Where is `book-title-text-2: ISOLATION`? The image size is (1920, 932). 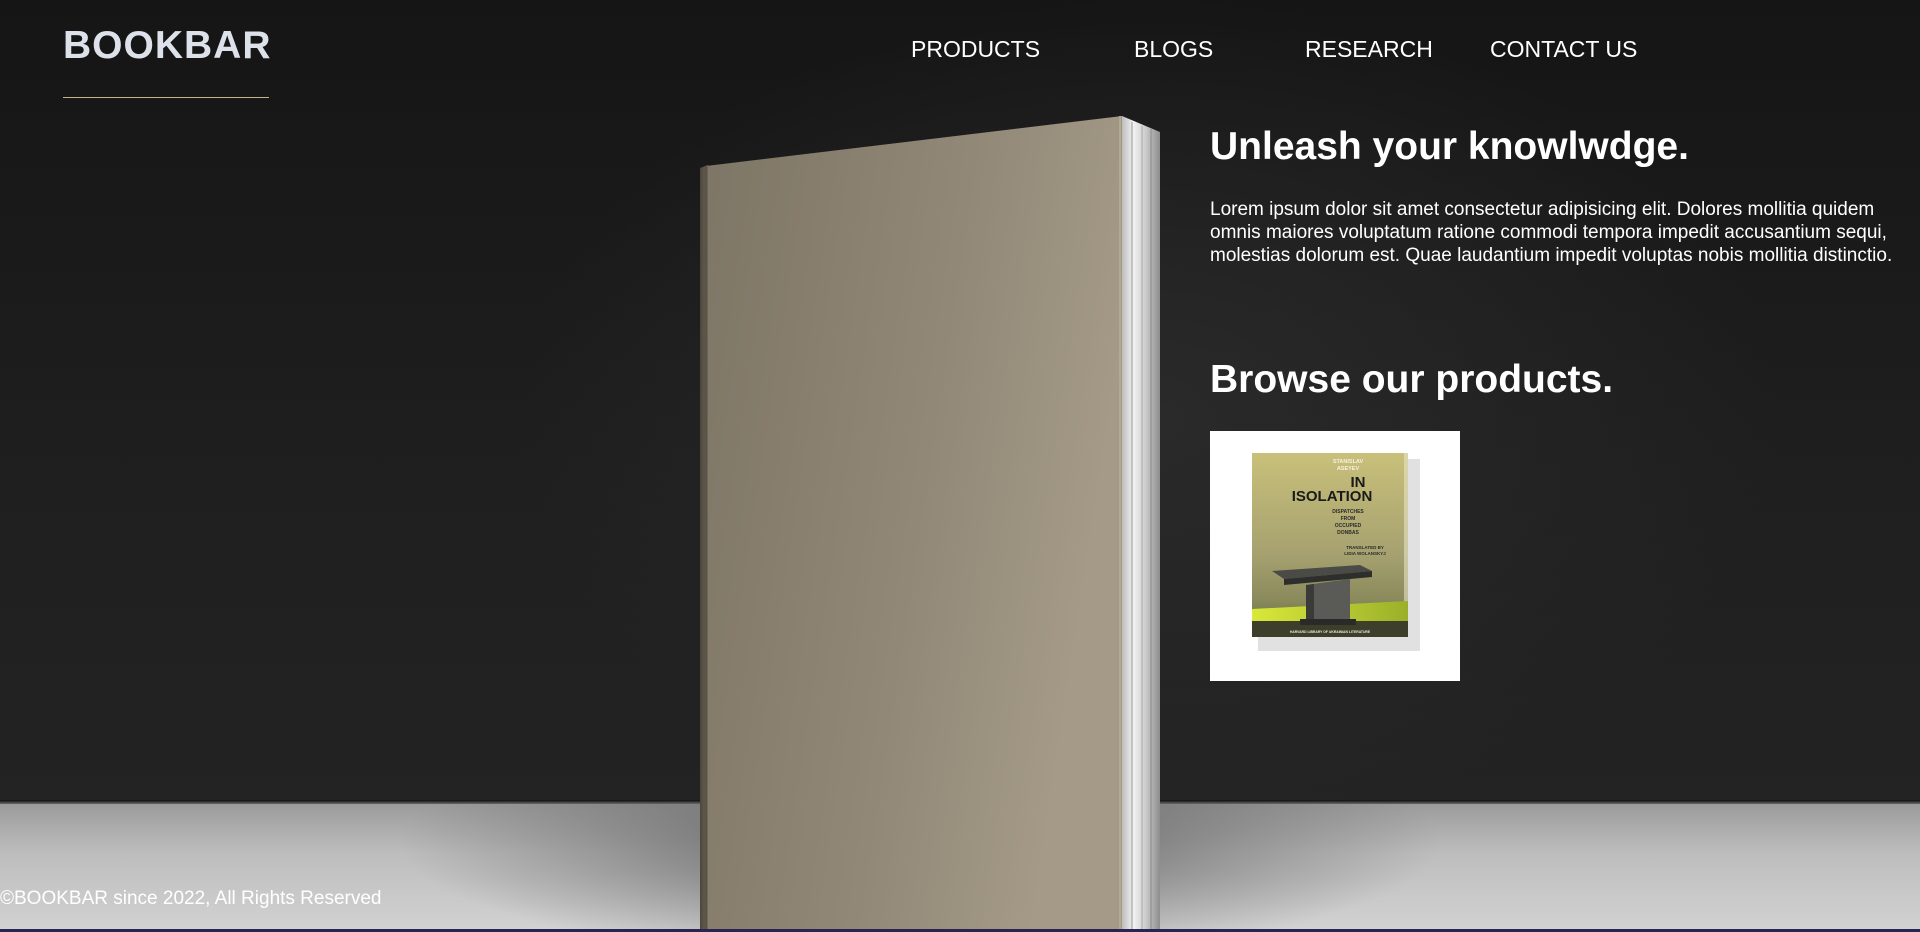
book-title-text-2: ISOLATION is located at coordinates (1332, 496).